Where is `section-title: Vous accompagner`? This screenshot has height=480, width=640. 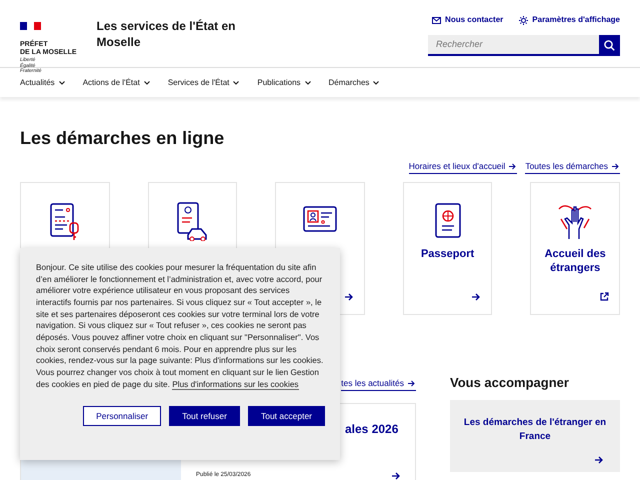 section-title: Vous accompagner is located at coordinates (510, 383).